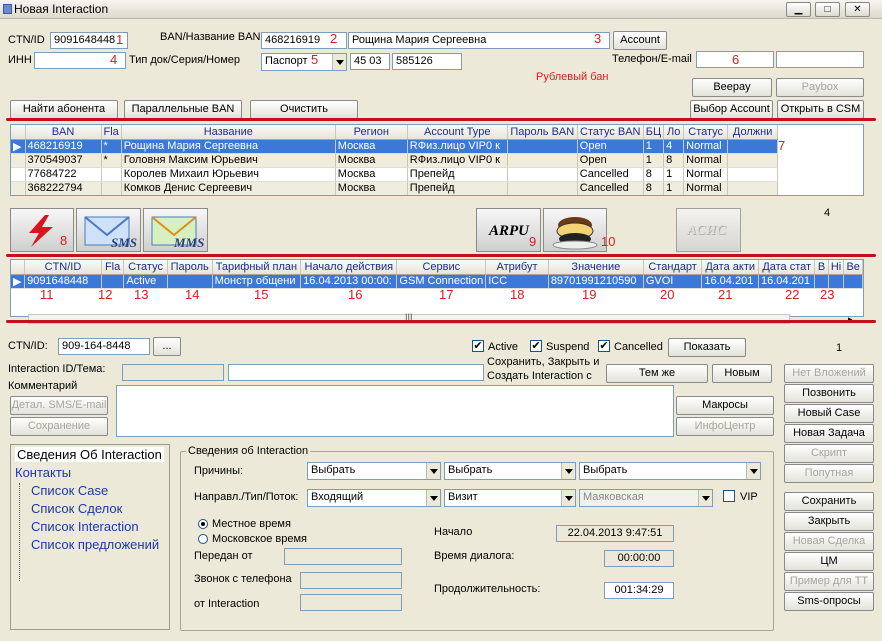 The image size is (882, 641). I want to click on column-header: Статус, so click(706, 132).